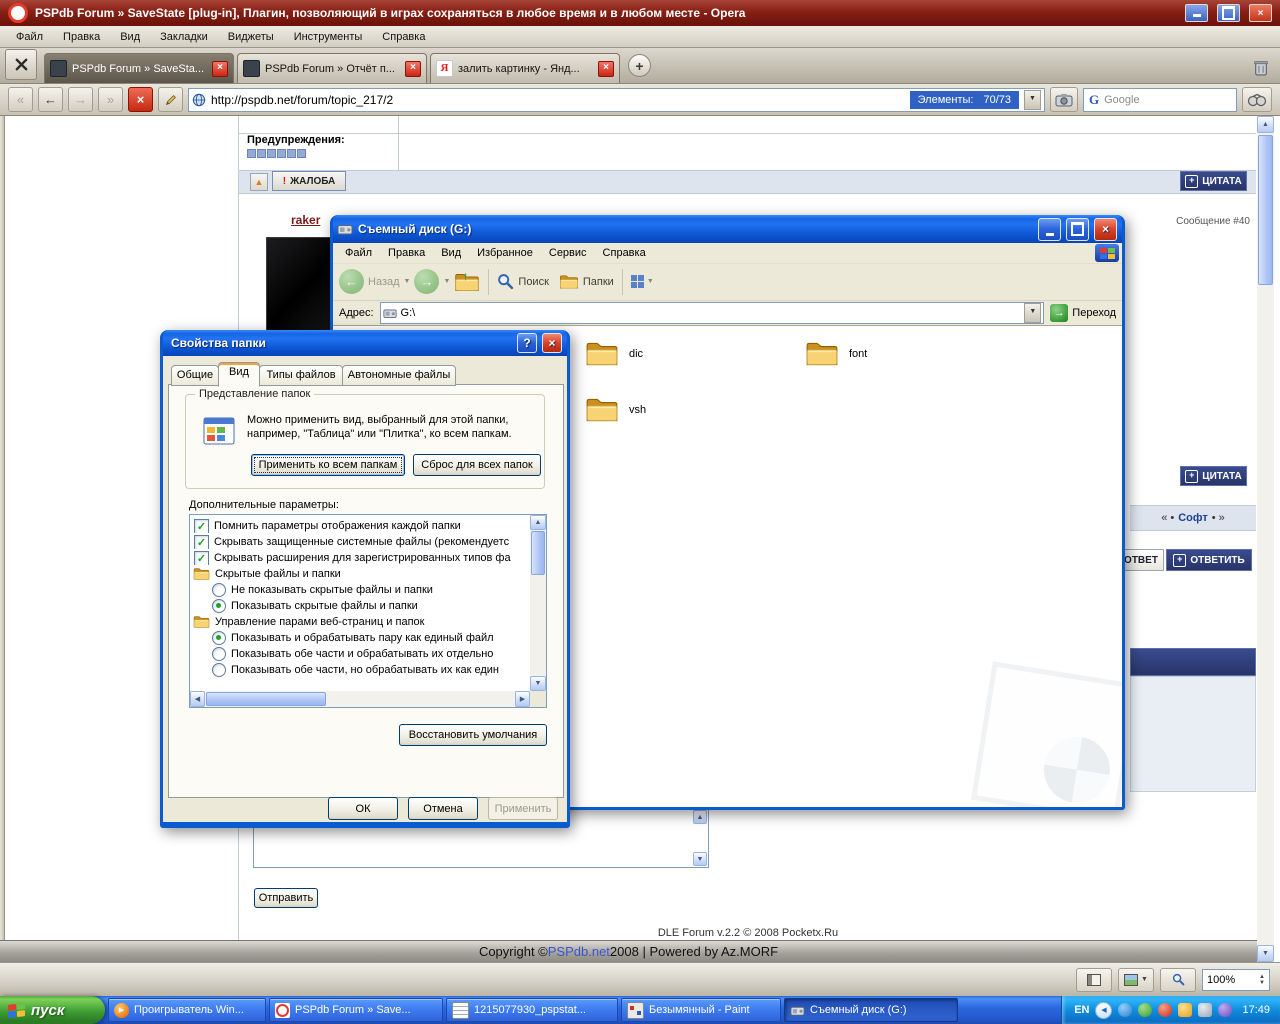  Describe the element at coordinates (403, 37) in the screenshot. I see `menu-help: Справка` at that location.